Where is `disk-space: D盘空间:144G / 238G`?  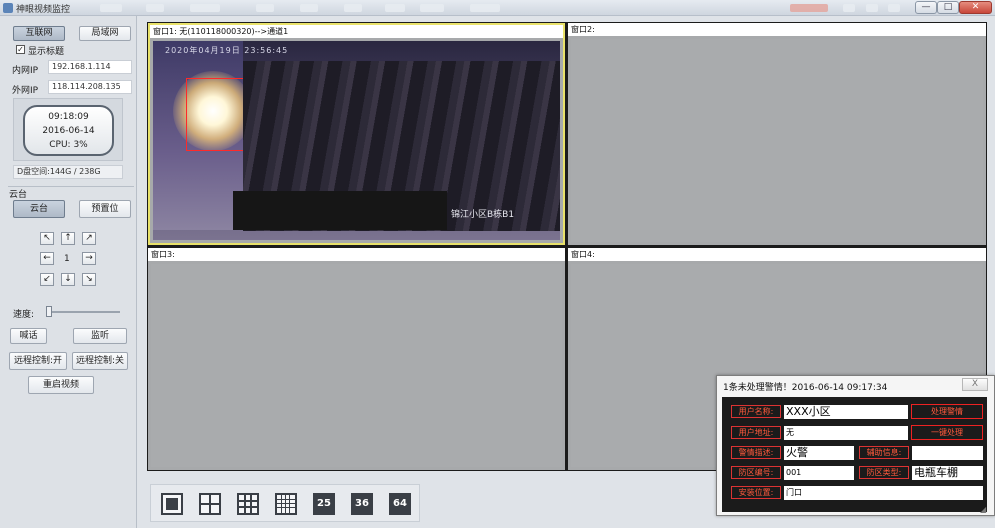
disk-space: D盘空间:144G / 238G is located at coordinates (68, 172).